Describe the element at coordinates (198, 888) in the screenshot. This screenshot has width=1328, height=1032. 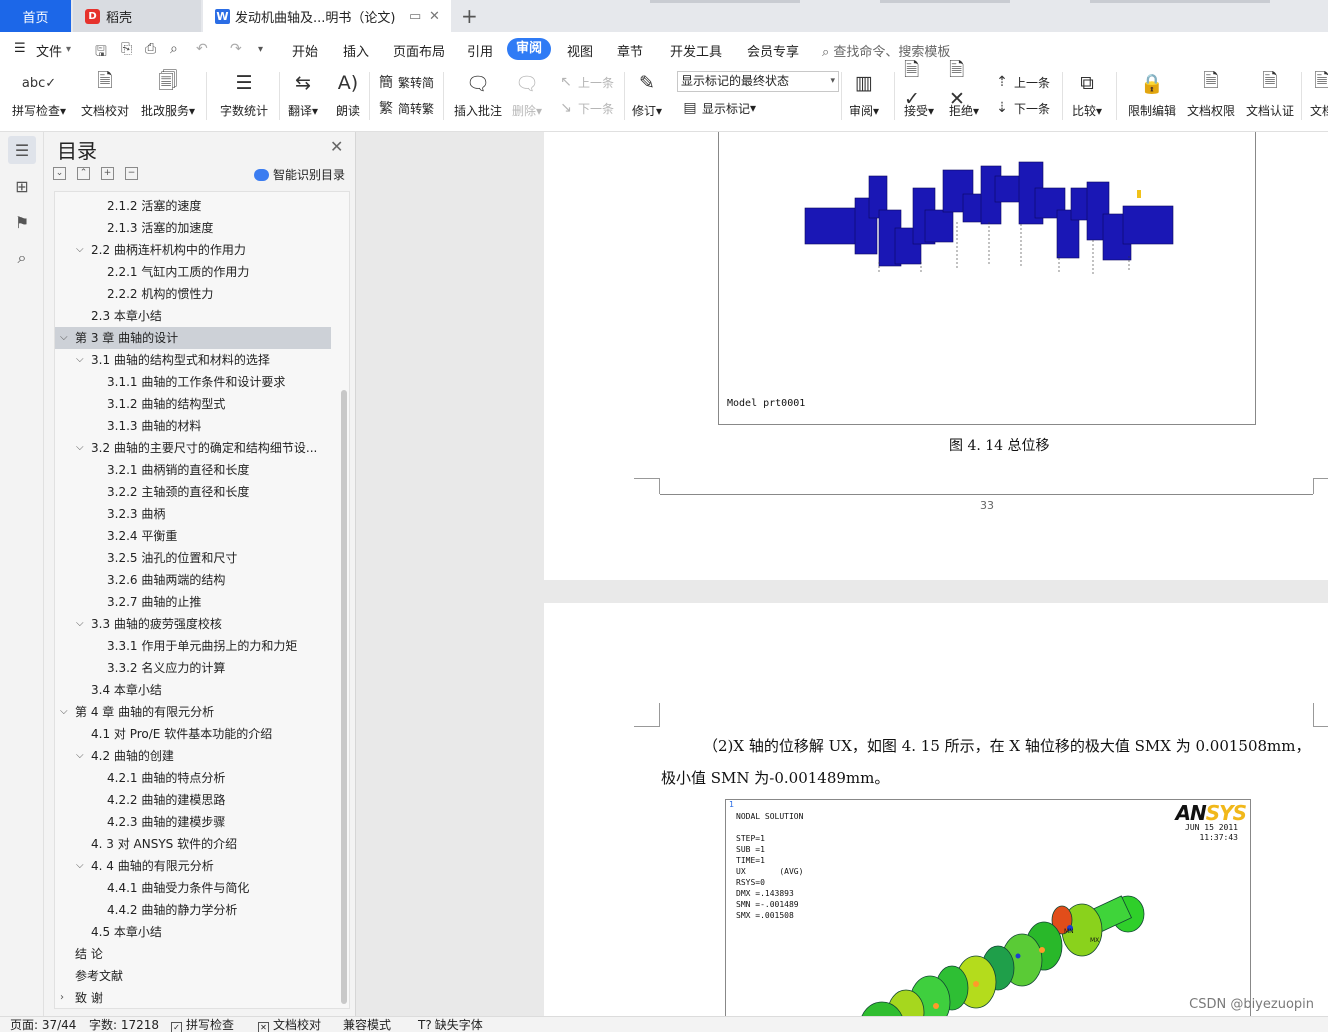
I see `toc-item: 4.4.1 曲轴受力条件与简化` at that location.